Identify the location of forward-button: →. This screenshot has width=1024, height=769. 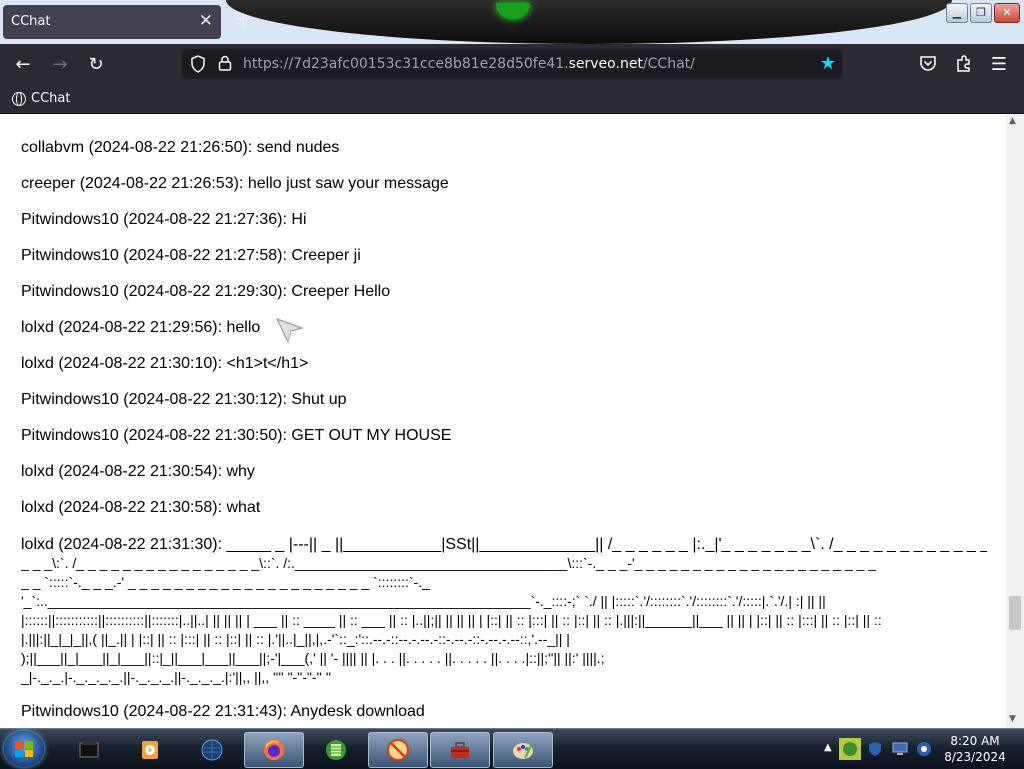
(60, 65).